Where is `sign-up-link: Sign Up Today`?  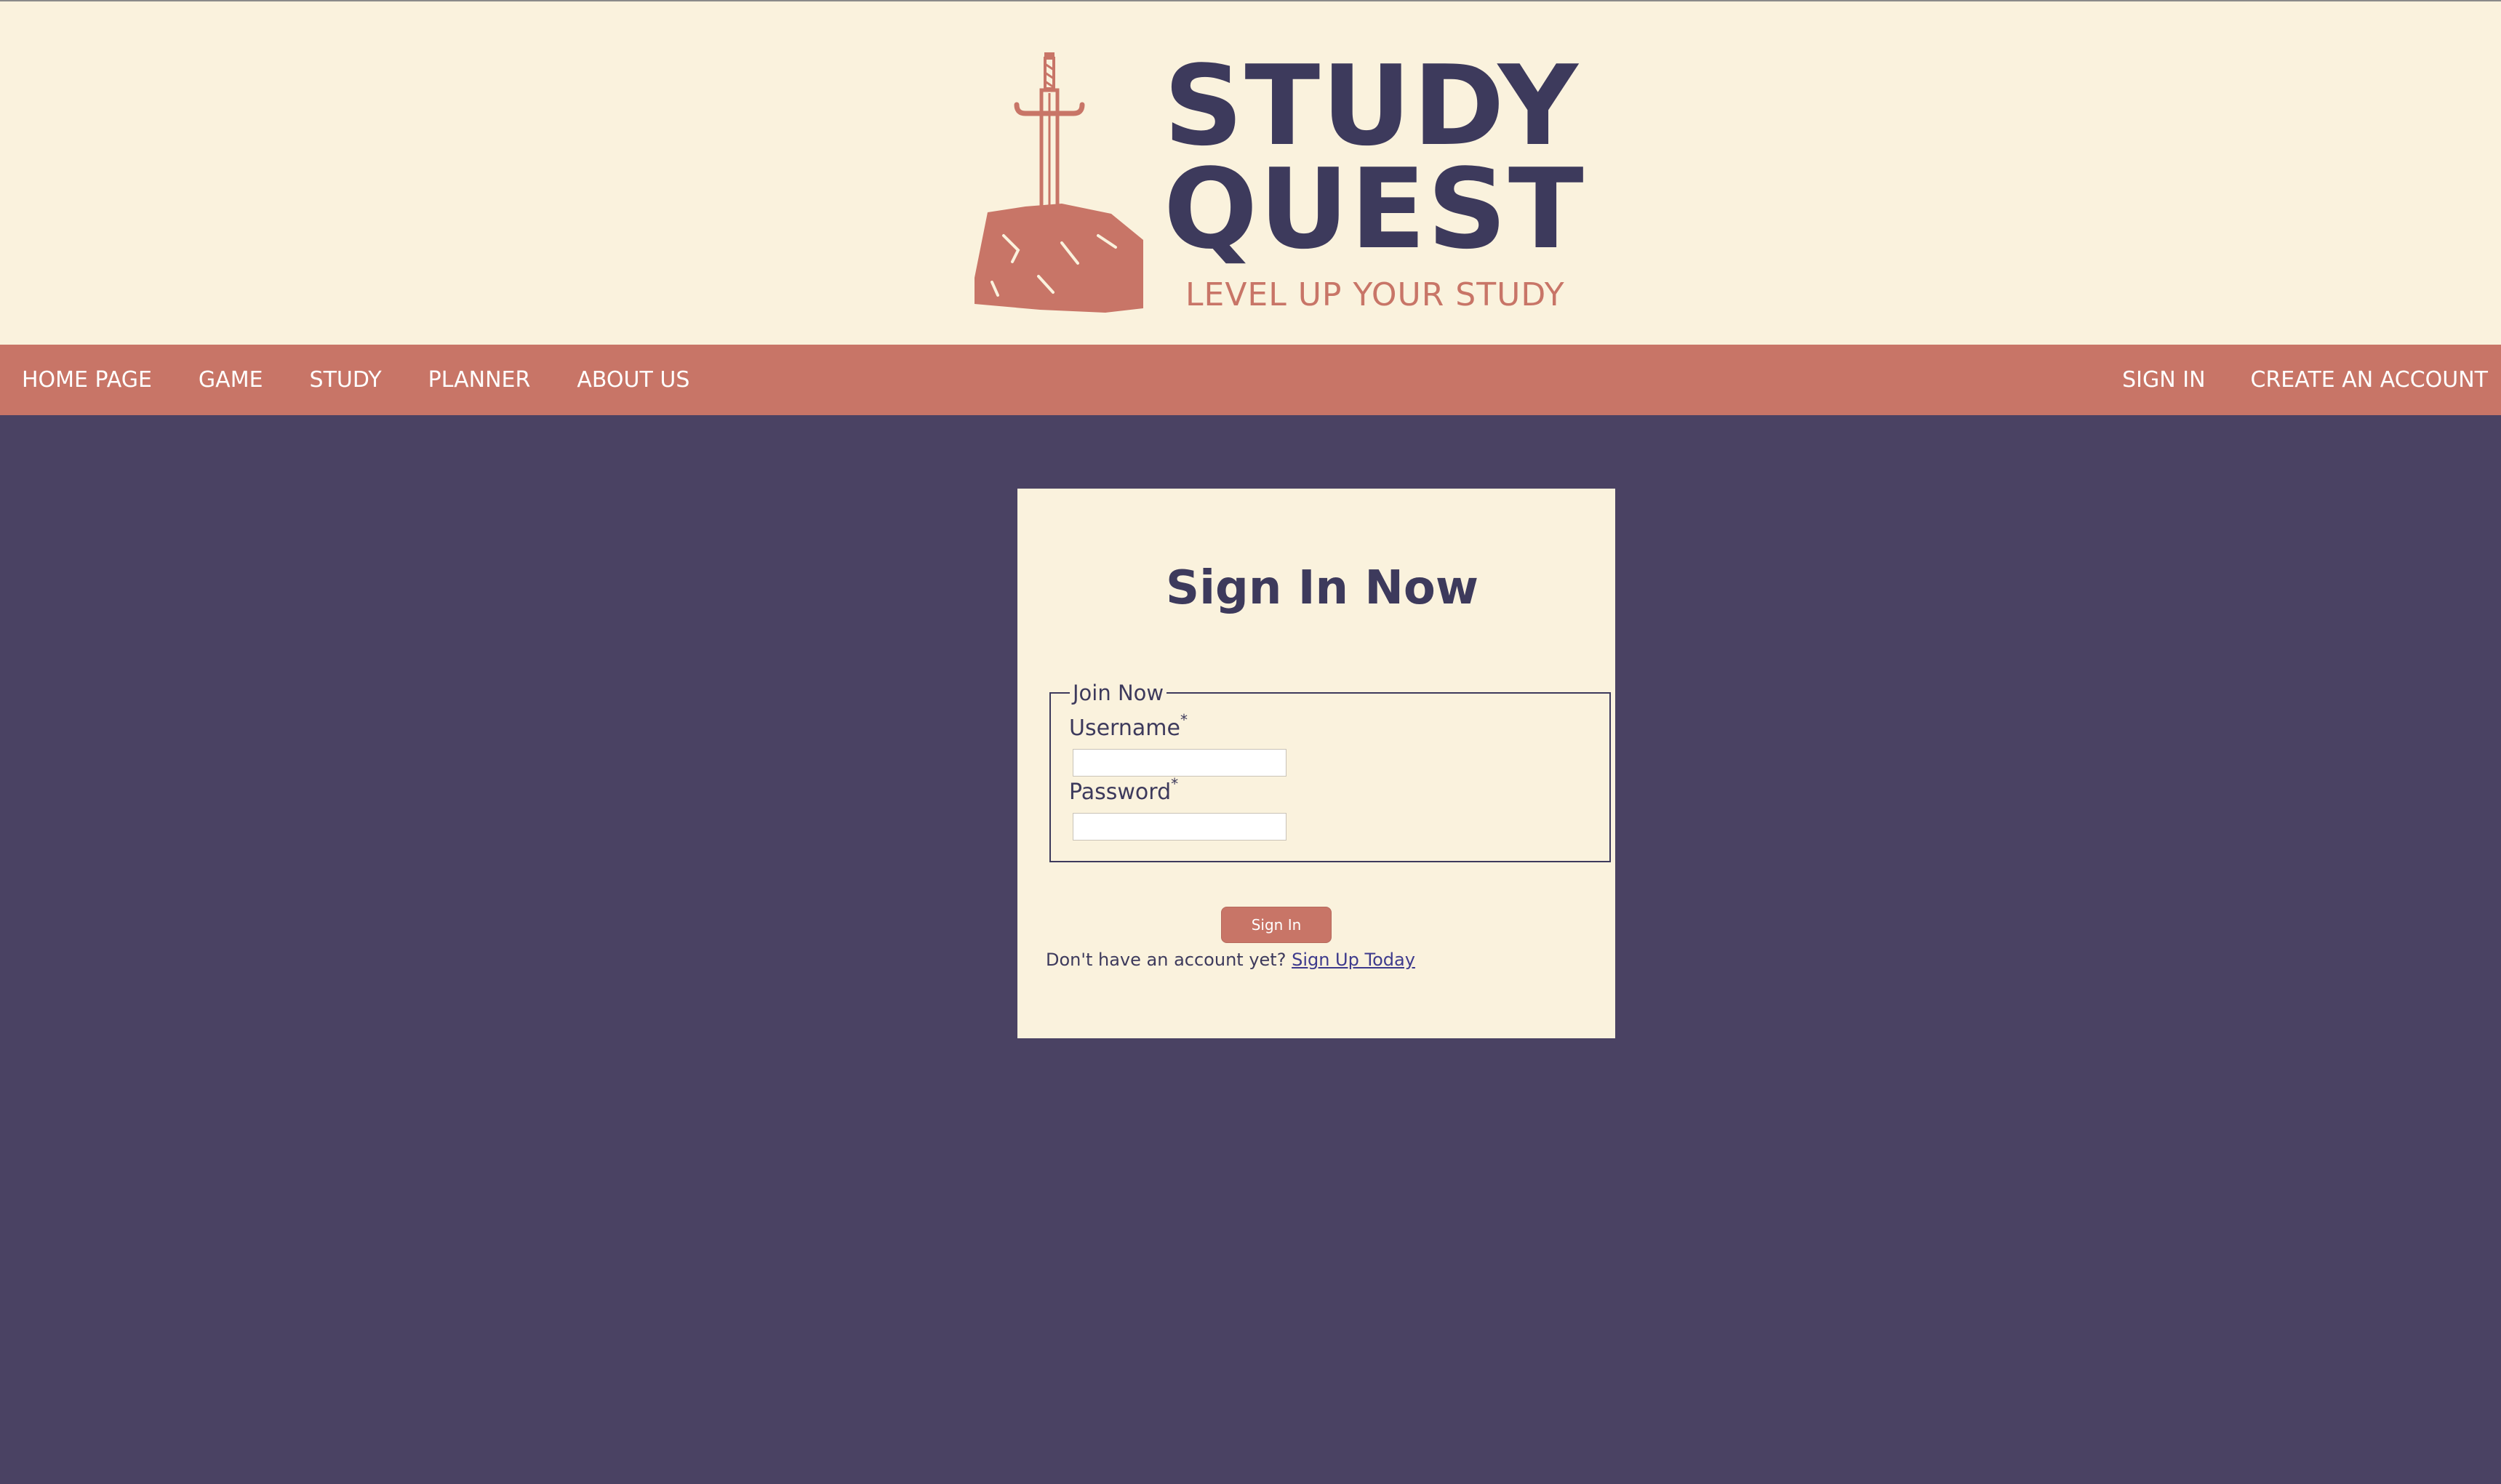
sign-up-link: Sign Up Today is located at coordinates (1353, 960).